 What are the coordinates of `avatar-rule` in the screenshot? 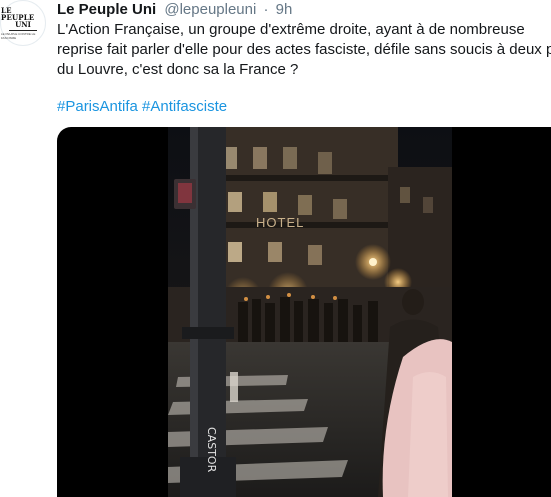 It's located at (23, 30).